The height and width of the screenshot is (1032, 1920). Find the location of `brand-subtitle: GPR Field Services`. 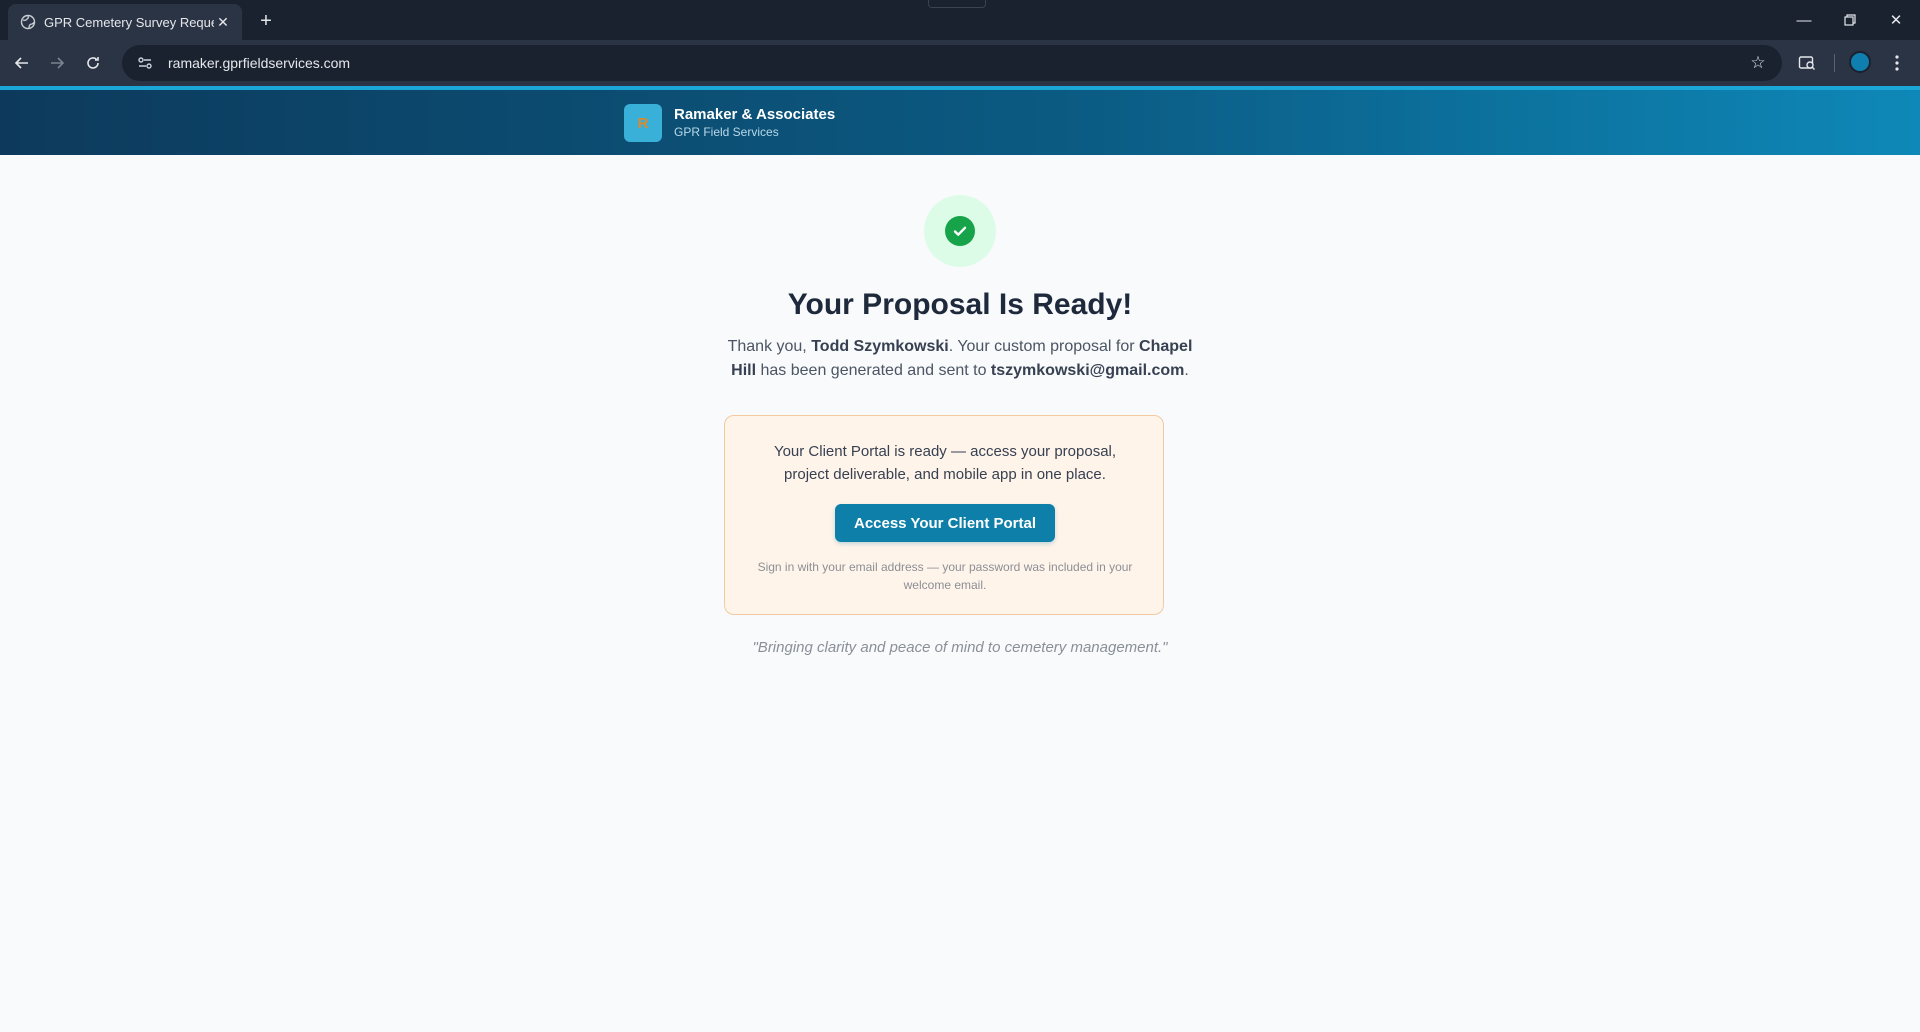

brand-subtitle: GPR Field Services is located at coordinates (726, 132).